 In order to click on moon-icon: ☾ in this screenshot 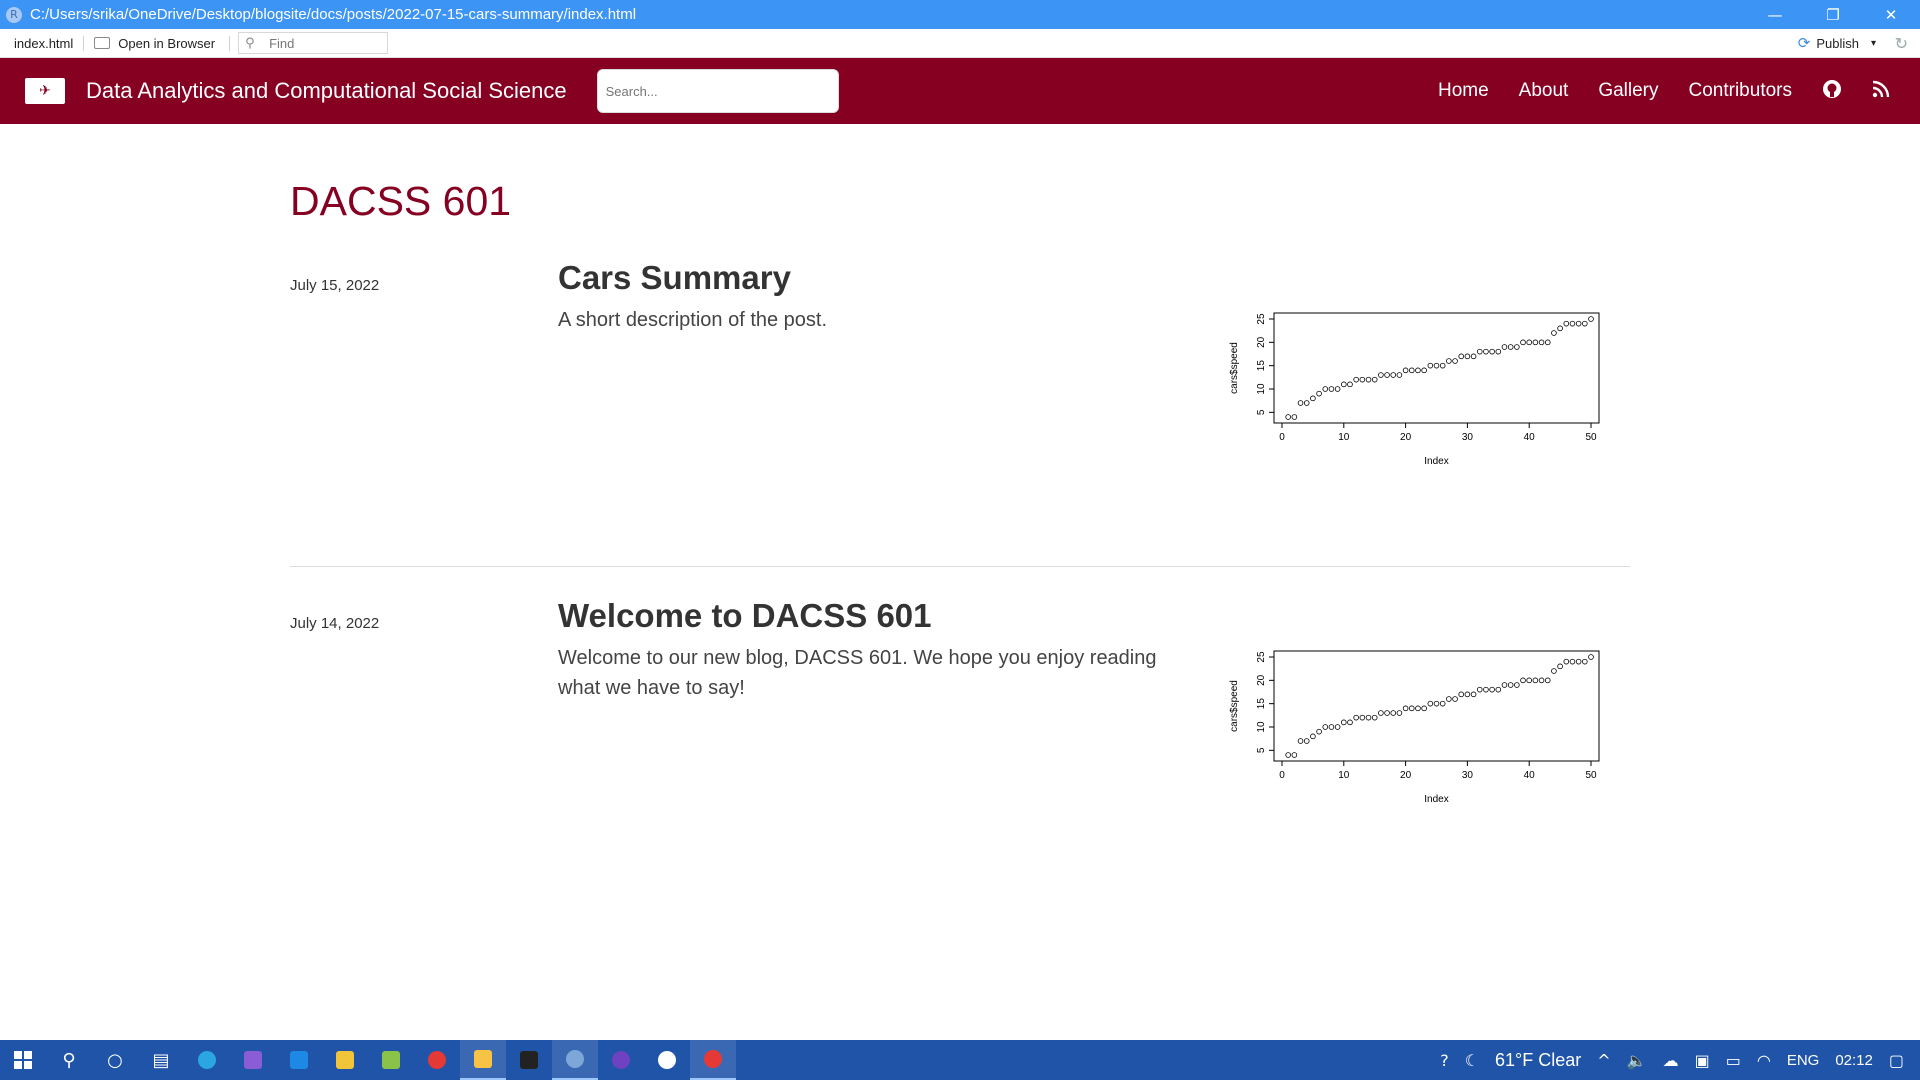, I will do `click(1472, 1060)`.